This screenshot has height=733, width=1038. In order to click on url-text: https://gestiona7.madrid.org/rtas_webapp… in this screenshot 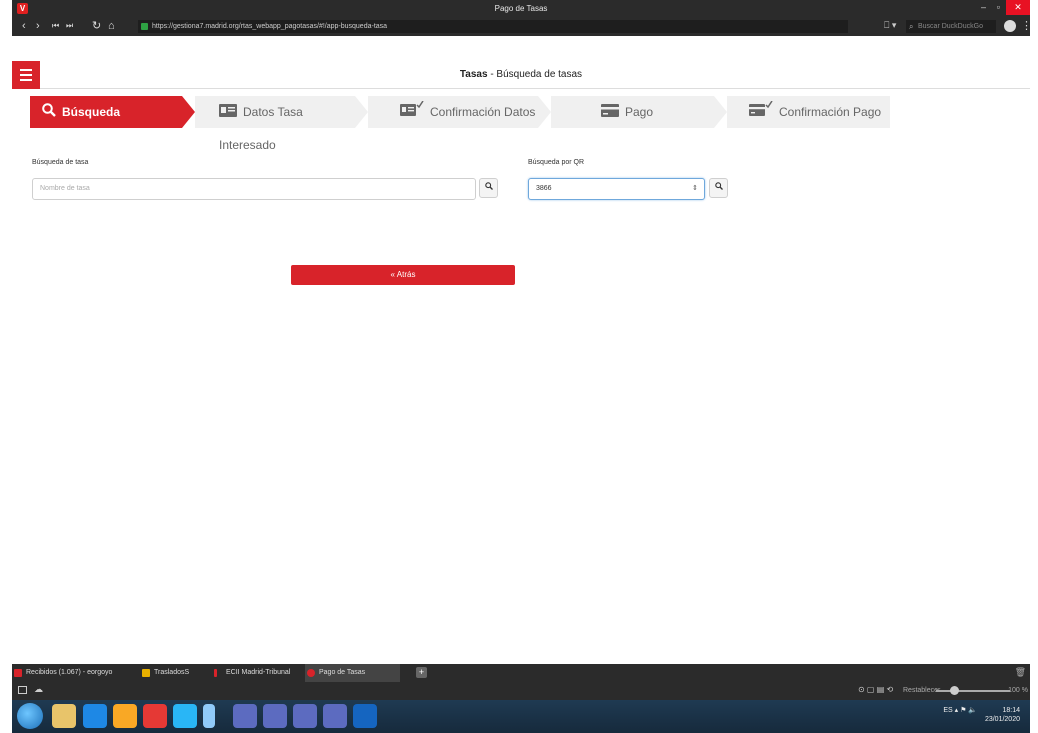, I will do `click(270, 26)`.